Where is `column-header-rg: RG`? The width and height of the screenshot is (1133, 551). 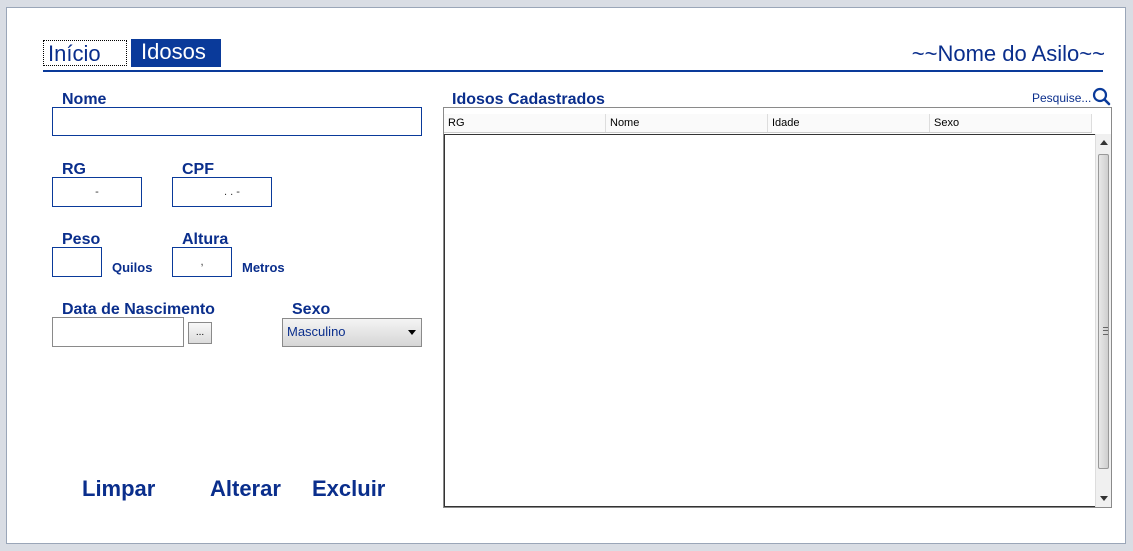
column-header-rg: RG is located at coordinates (525, 123).